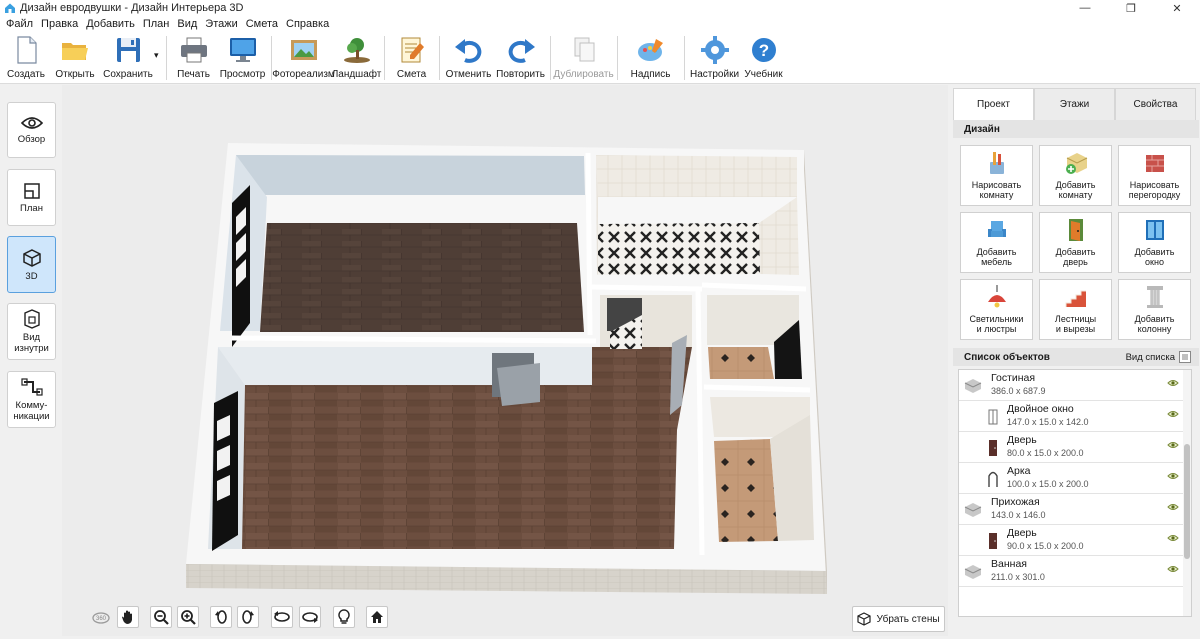  I want to click on walls-cube-icon, so click(864, 619).